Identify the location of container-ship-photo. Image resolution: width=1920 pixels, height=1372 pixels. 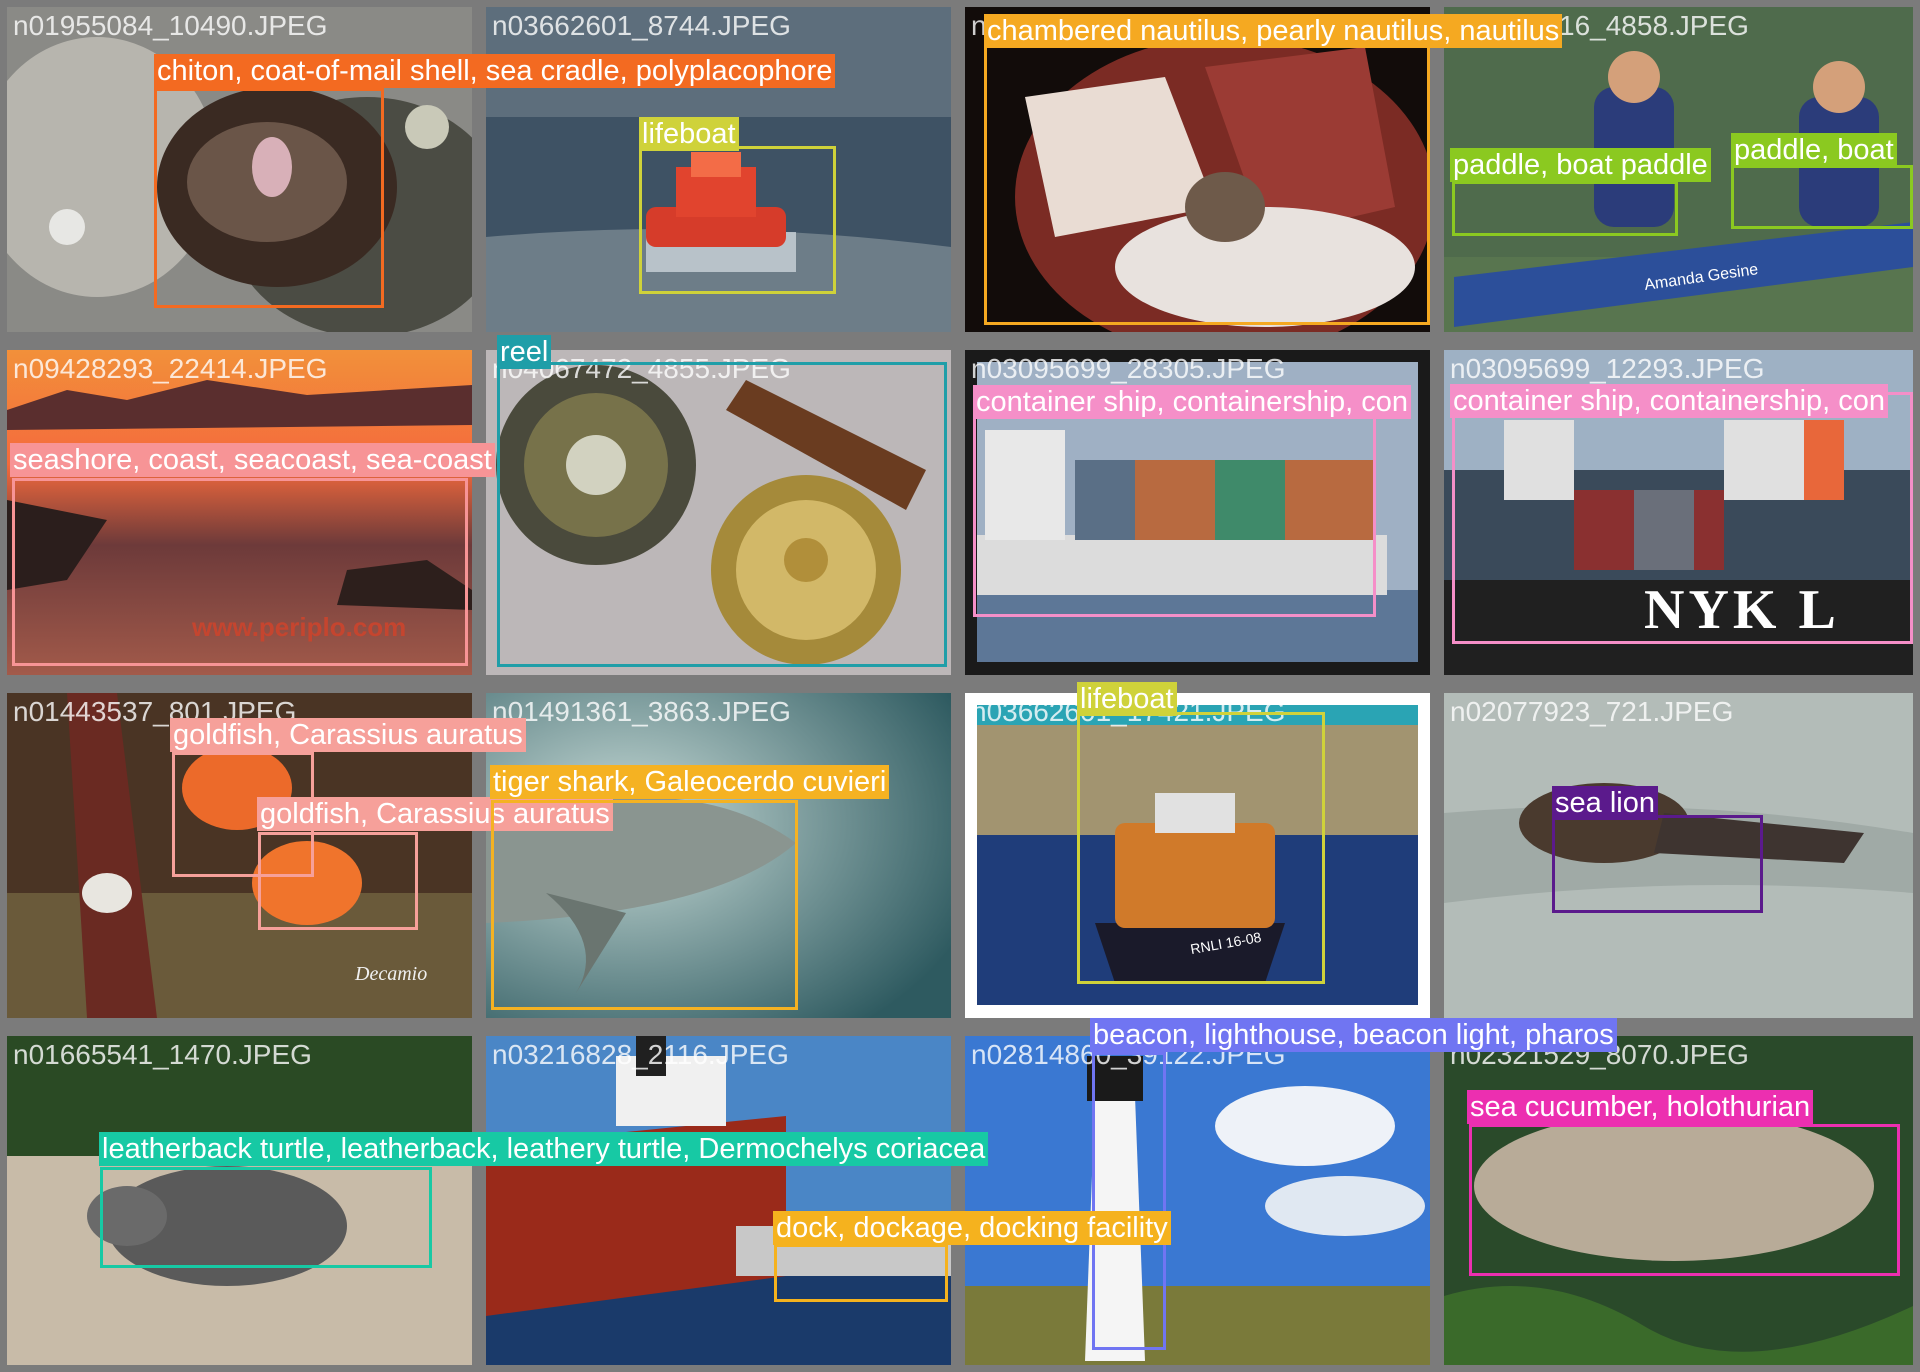
(1197, 512).